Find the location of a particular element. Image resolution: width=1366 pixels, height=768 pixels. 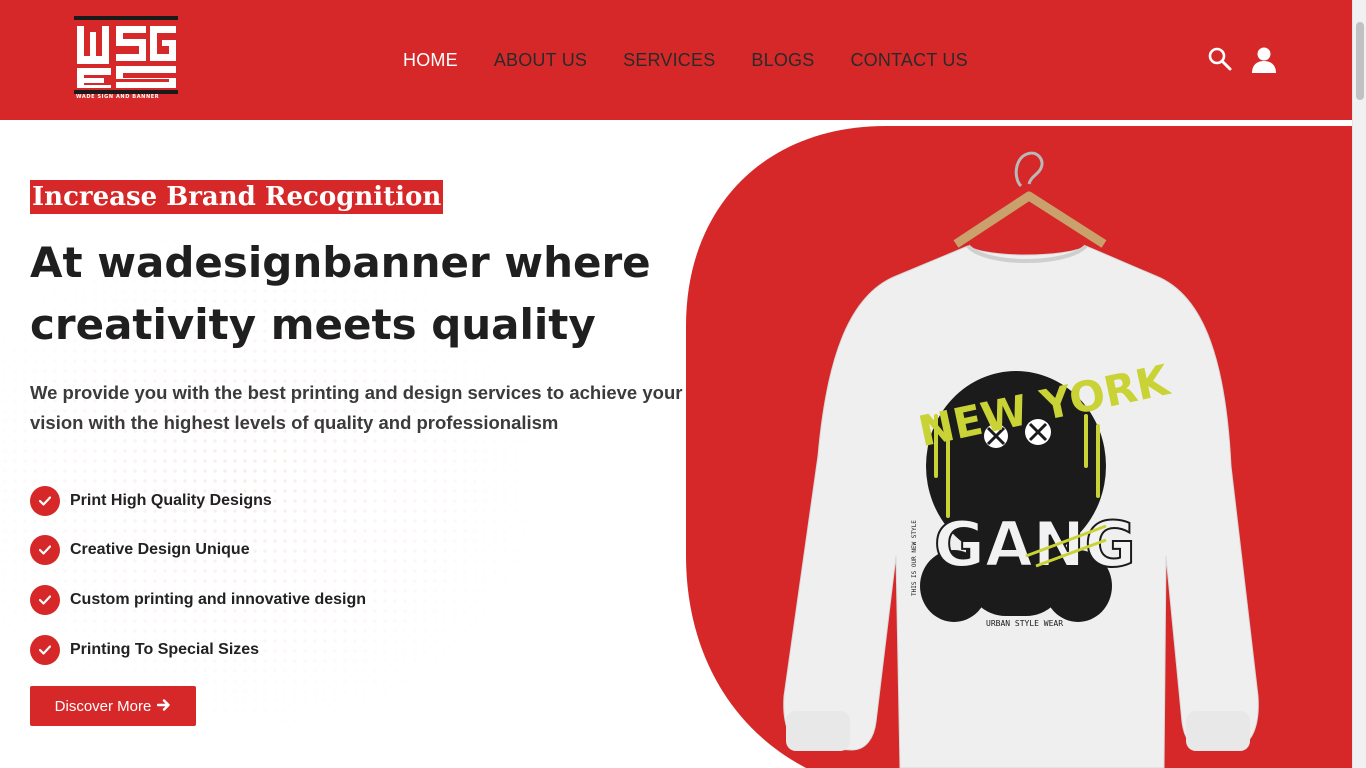

svg-text: URBAN STYLE WEAR is located at coordinates (1024, 623).